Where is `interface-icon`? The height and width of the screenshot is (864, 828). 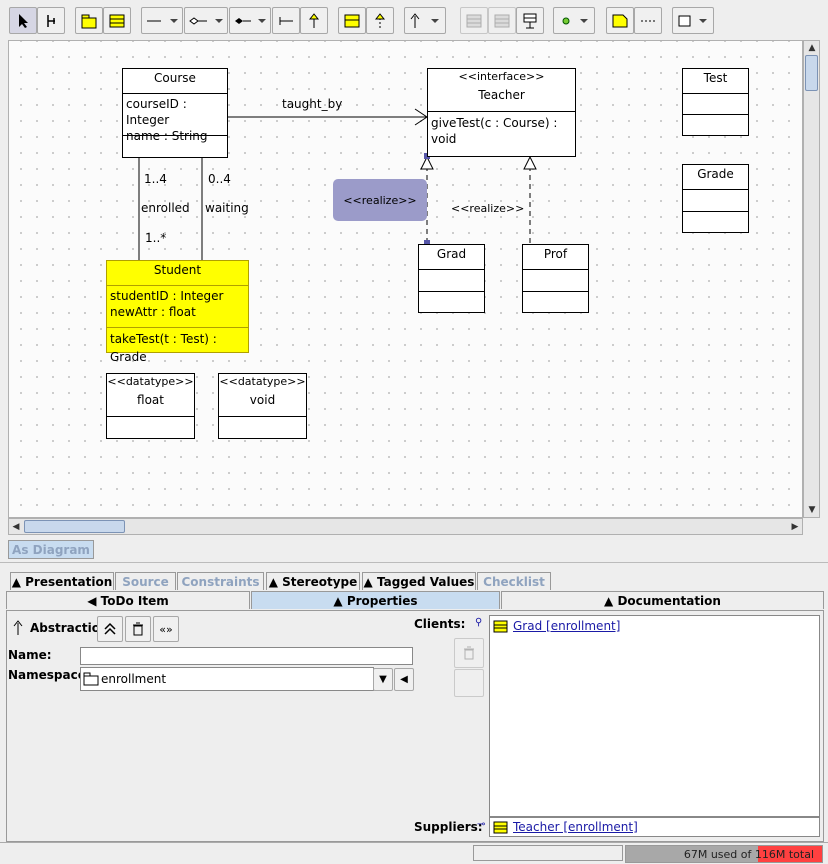 interface-icon is located at coordinates (352, 20).